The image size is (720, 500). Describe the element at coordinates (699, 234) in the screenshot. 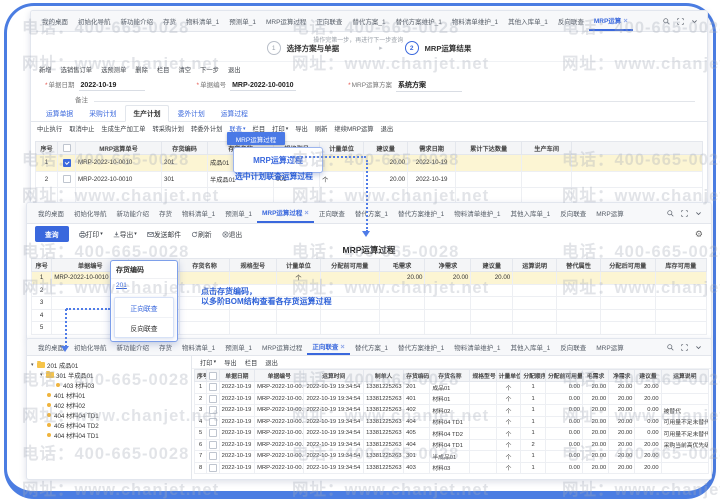

I see `gear-icon: ⚙` at that location.